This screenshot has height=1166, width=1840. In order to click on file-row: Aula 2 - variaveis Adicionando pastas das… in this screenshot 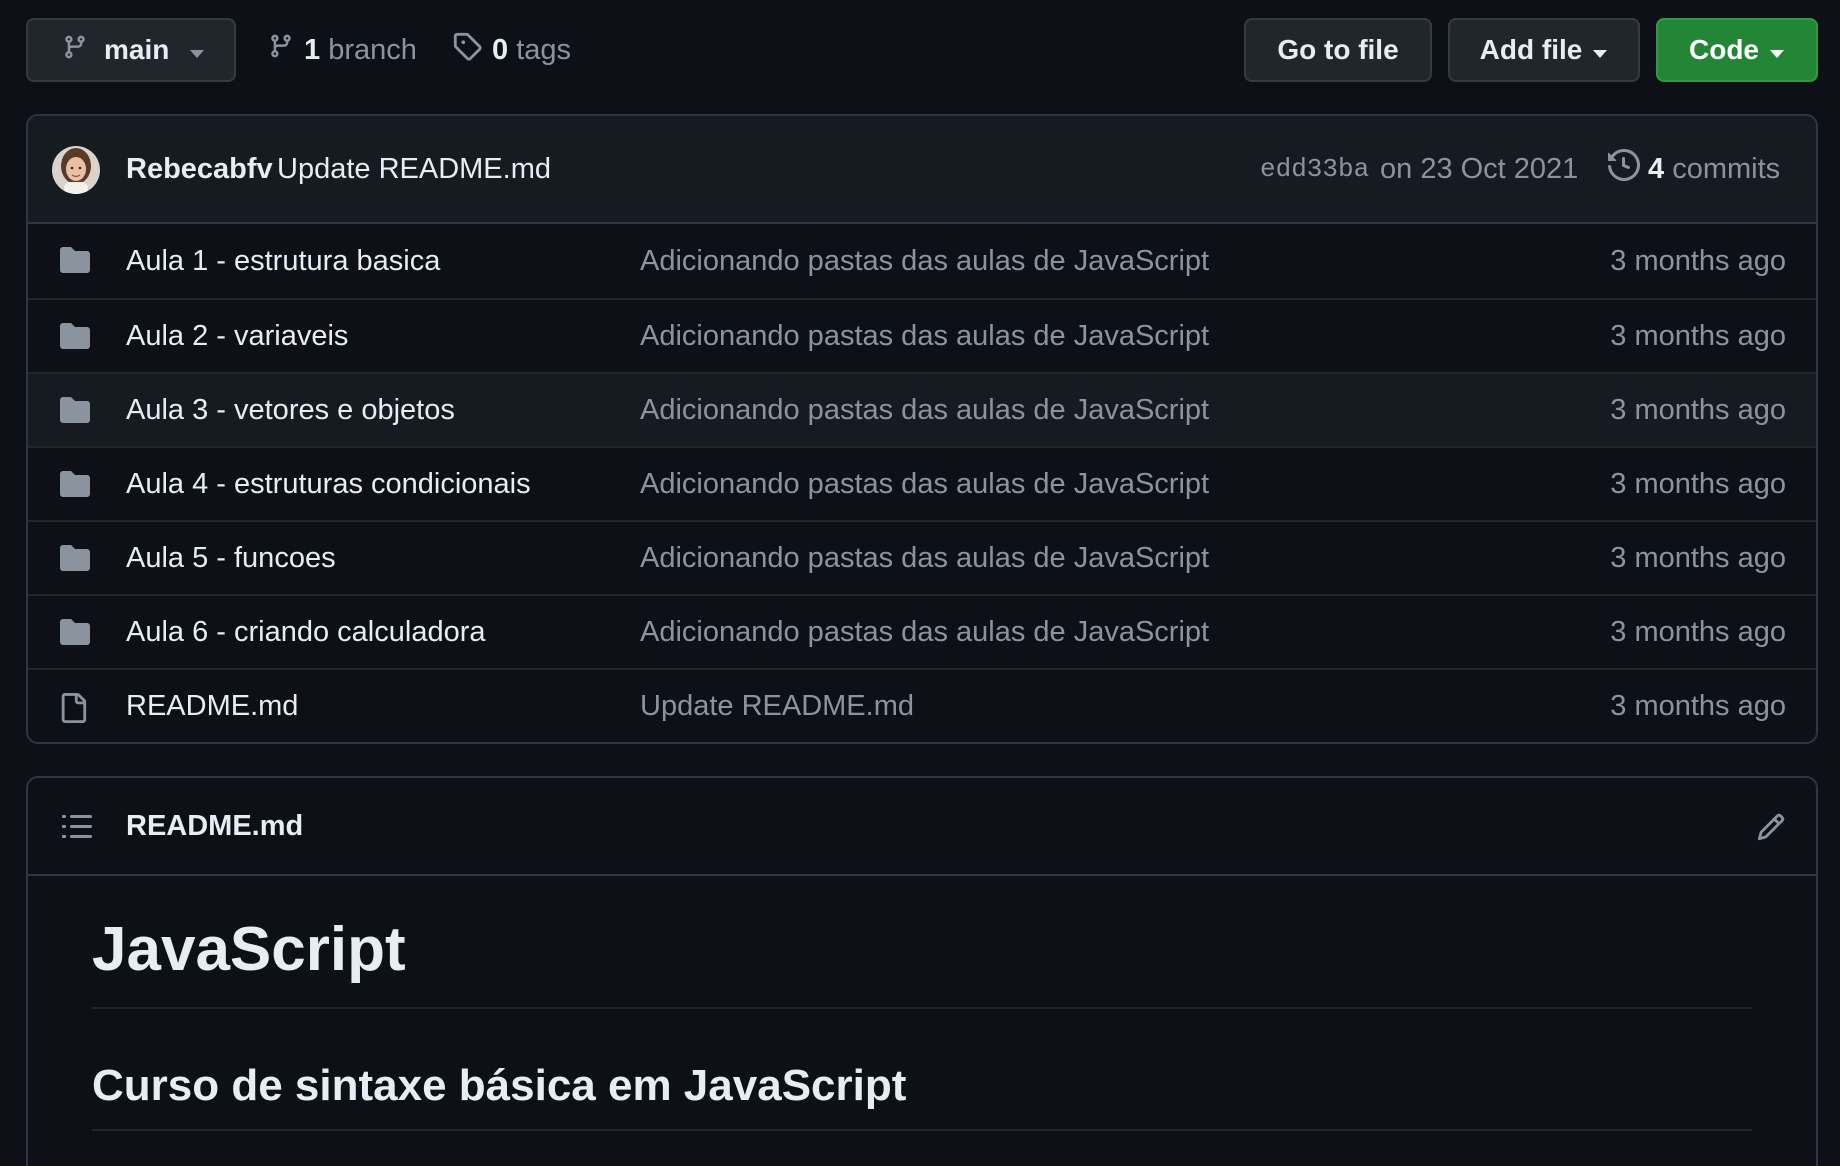, I will do `click(922, 335)`.